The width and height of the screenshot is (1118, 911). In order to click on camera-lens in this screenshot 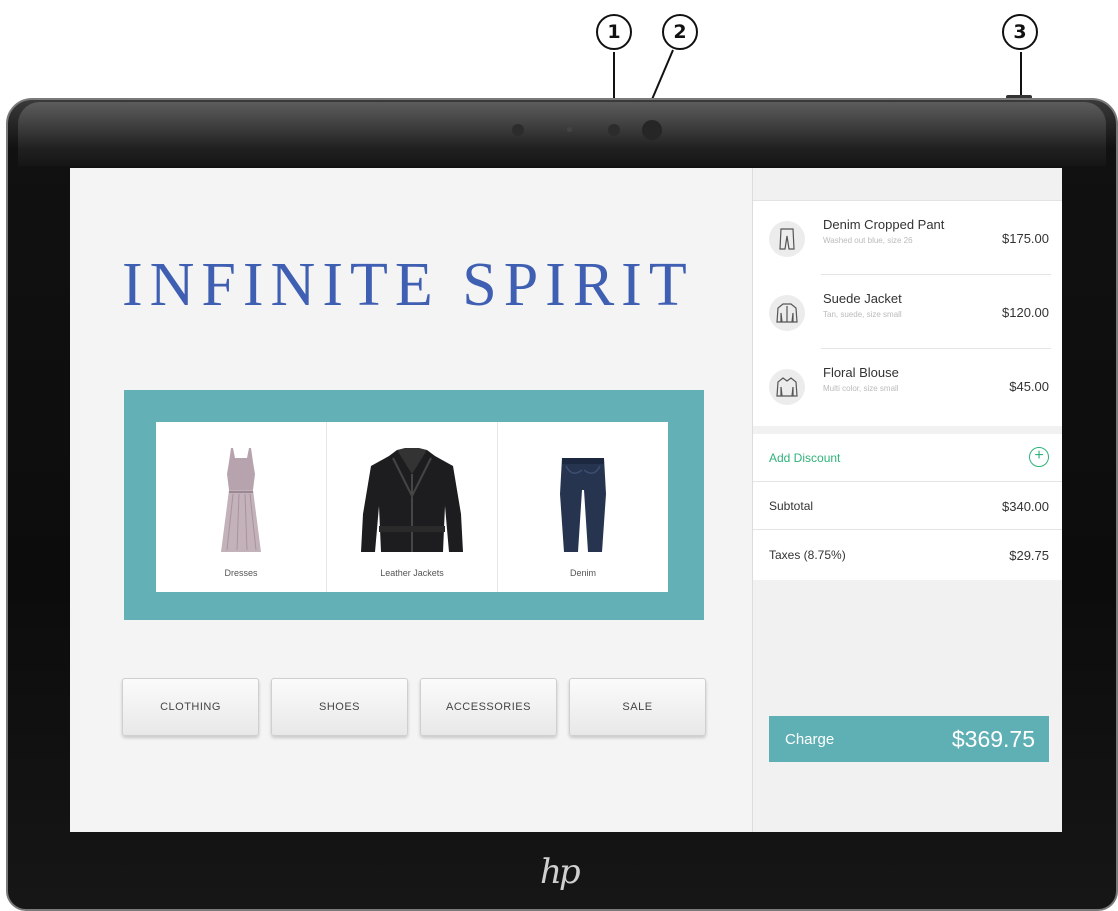, I will do `click(652, 130)`.